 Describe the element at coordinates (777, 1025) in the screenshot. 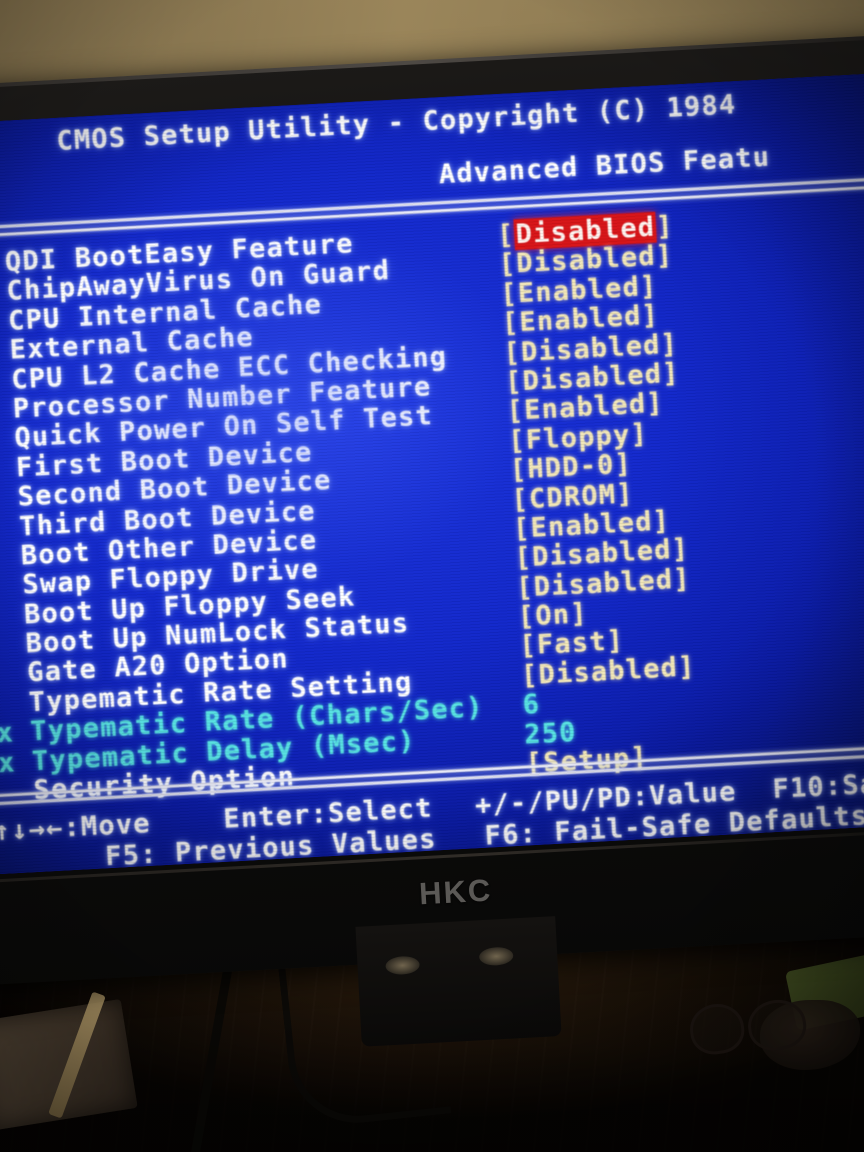

I see `eyeglass-lens-right` at that location.